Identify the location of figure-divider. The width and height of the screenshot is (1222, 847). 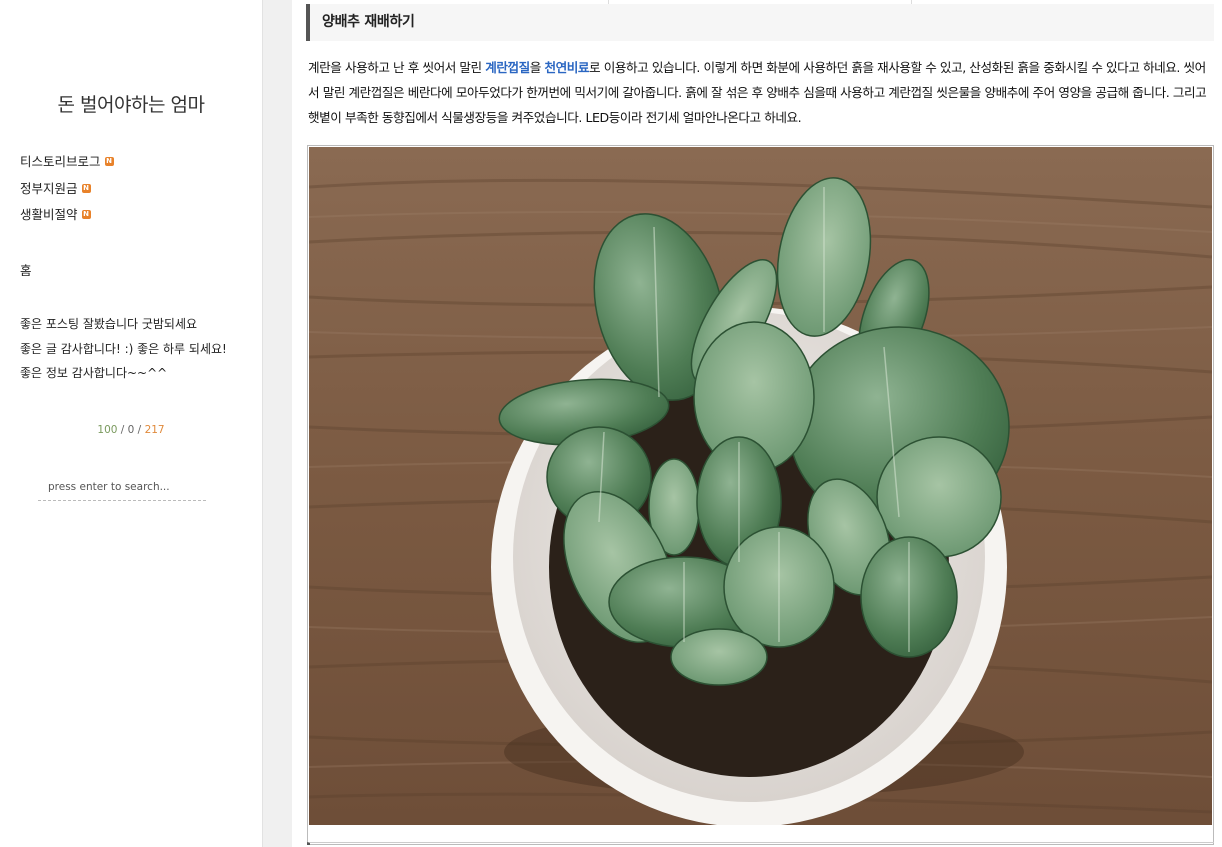
(760, 843).